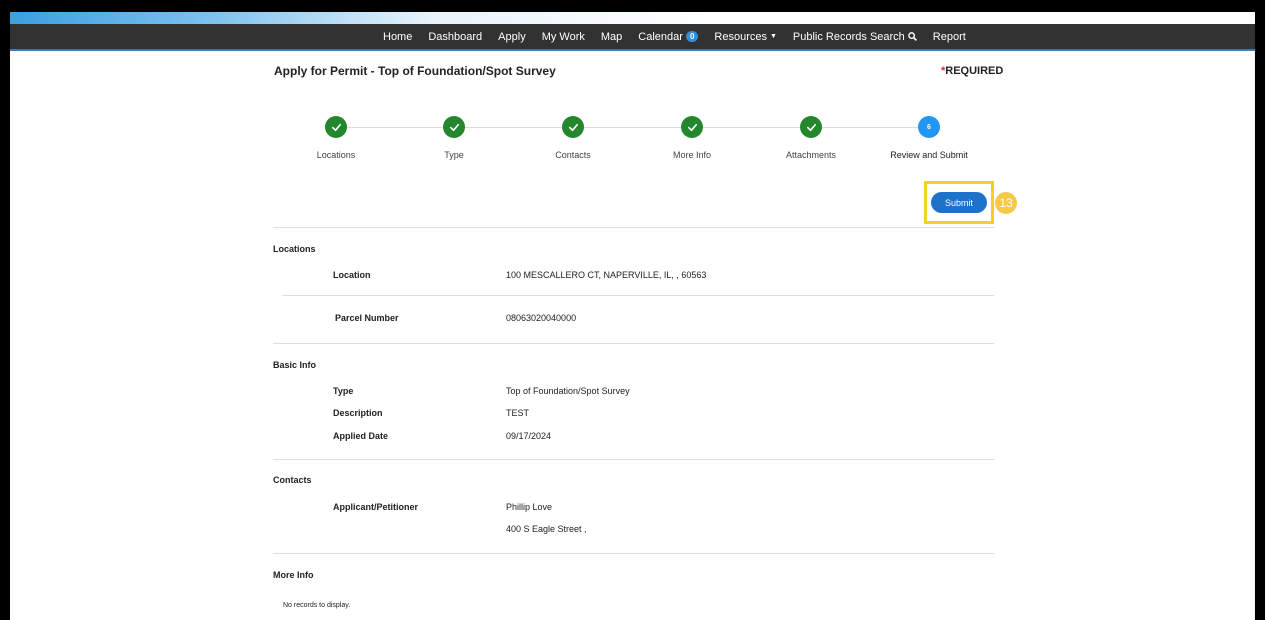 The image size is (1265, 620). I want to click on step-type: Type, so click(454, 138).